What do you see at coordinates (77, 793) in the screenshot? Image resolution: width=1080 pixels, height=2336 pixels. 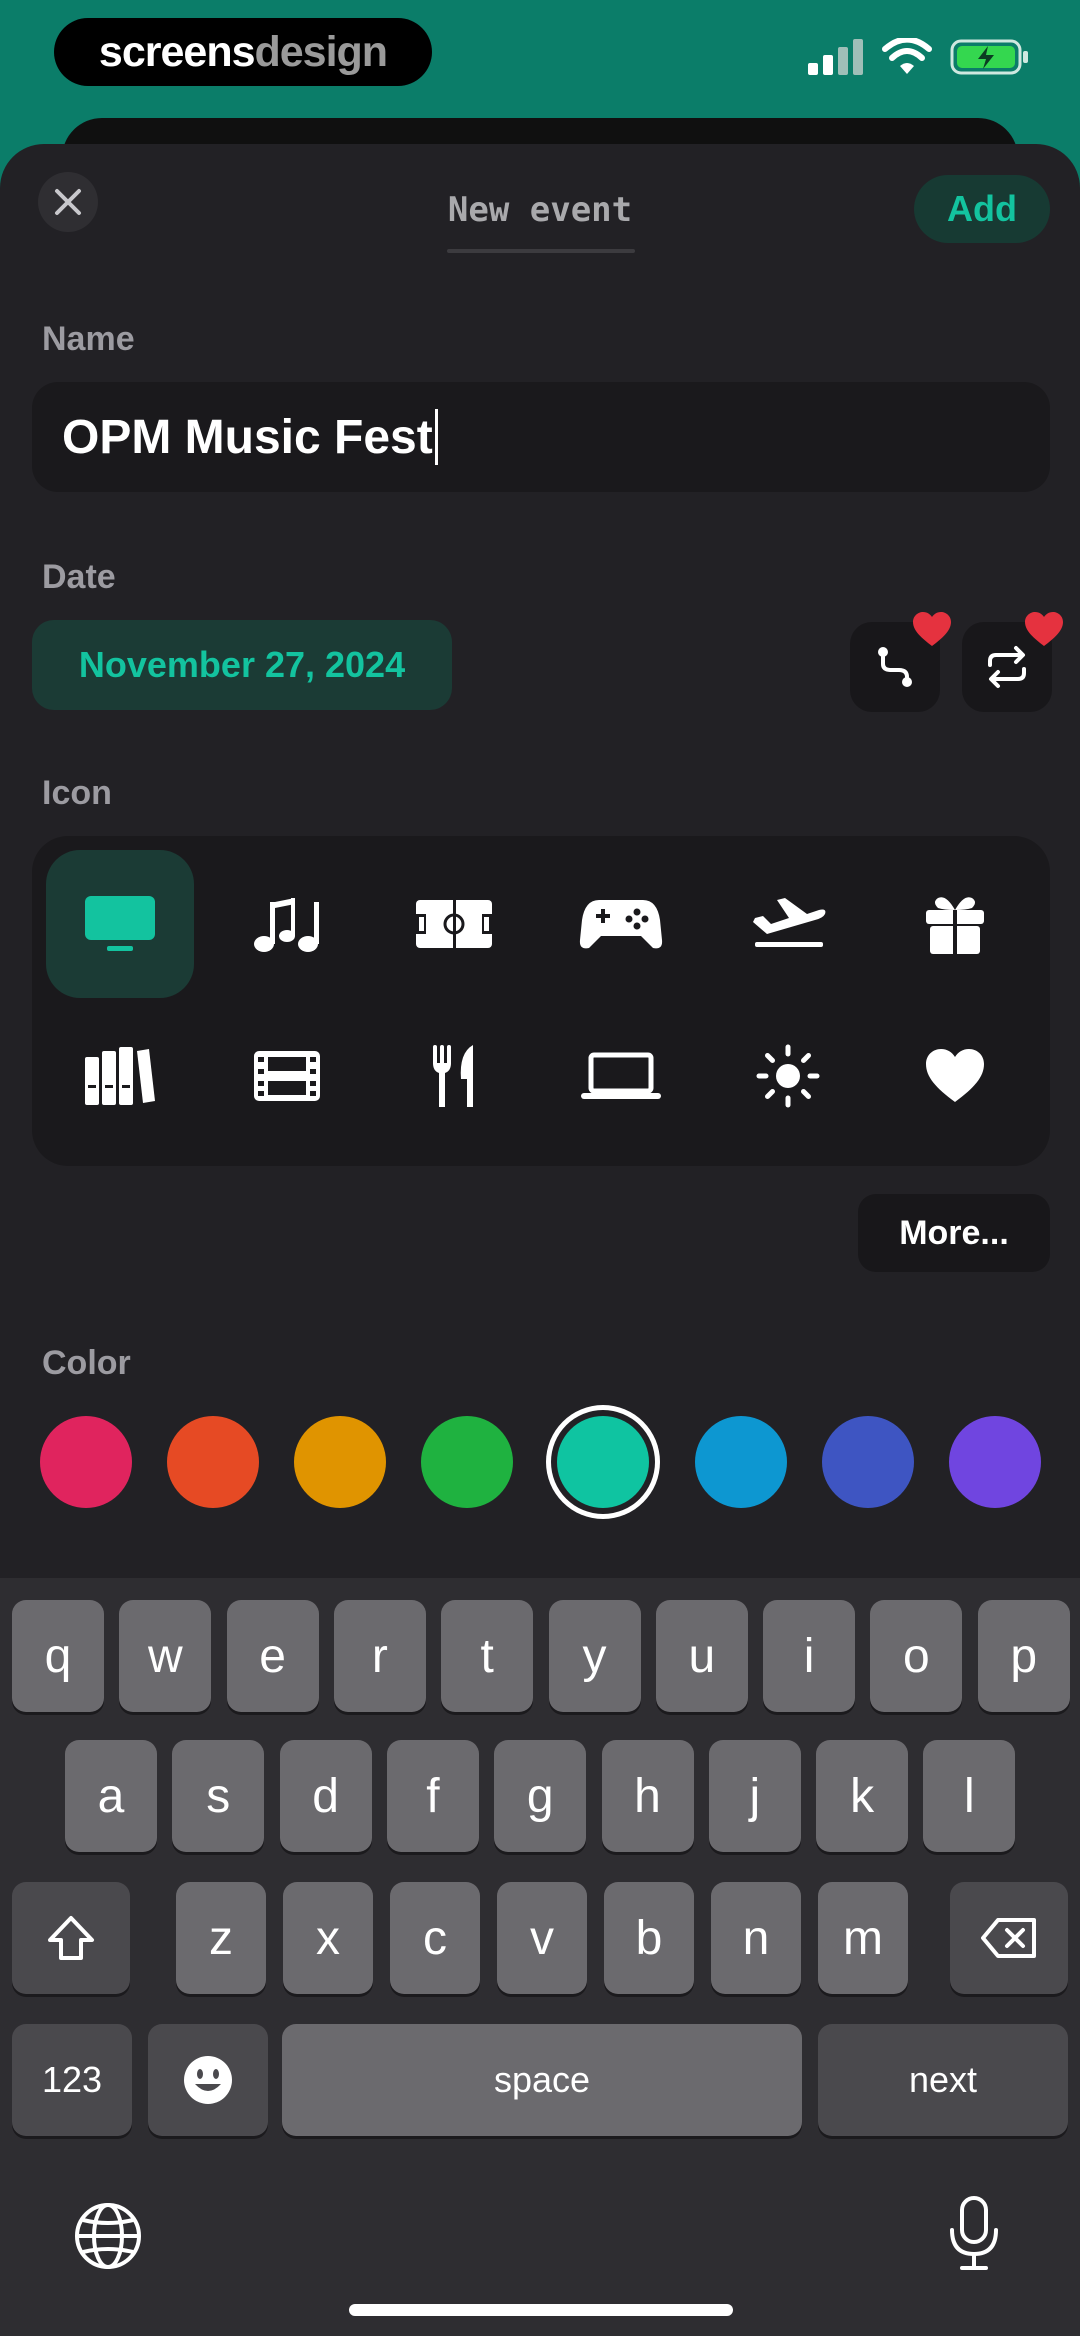 I see `icon-label: Icon` at bounding box center [77, 793].